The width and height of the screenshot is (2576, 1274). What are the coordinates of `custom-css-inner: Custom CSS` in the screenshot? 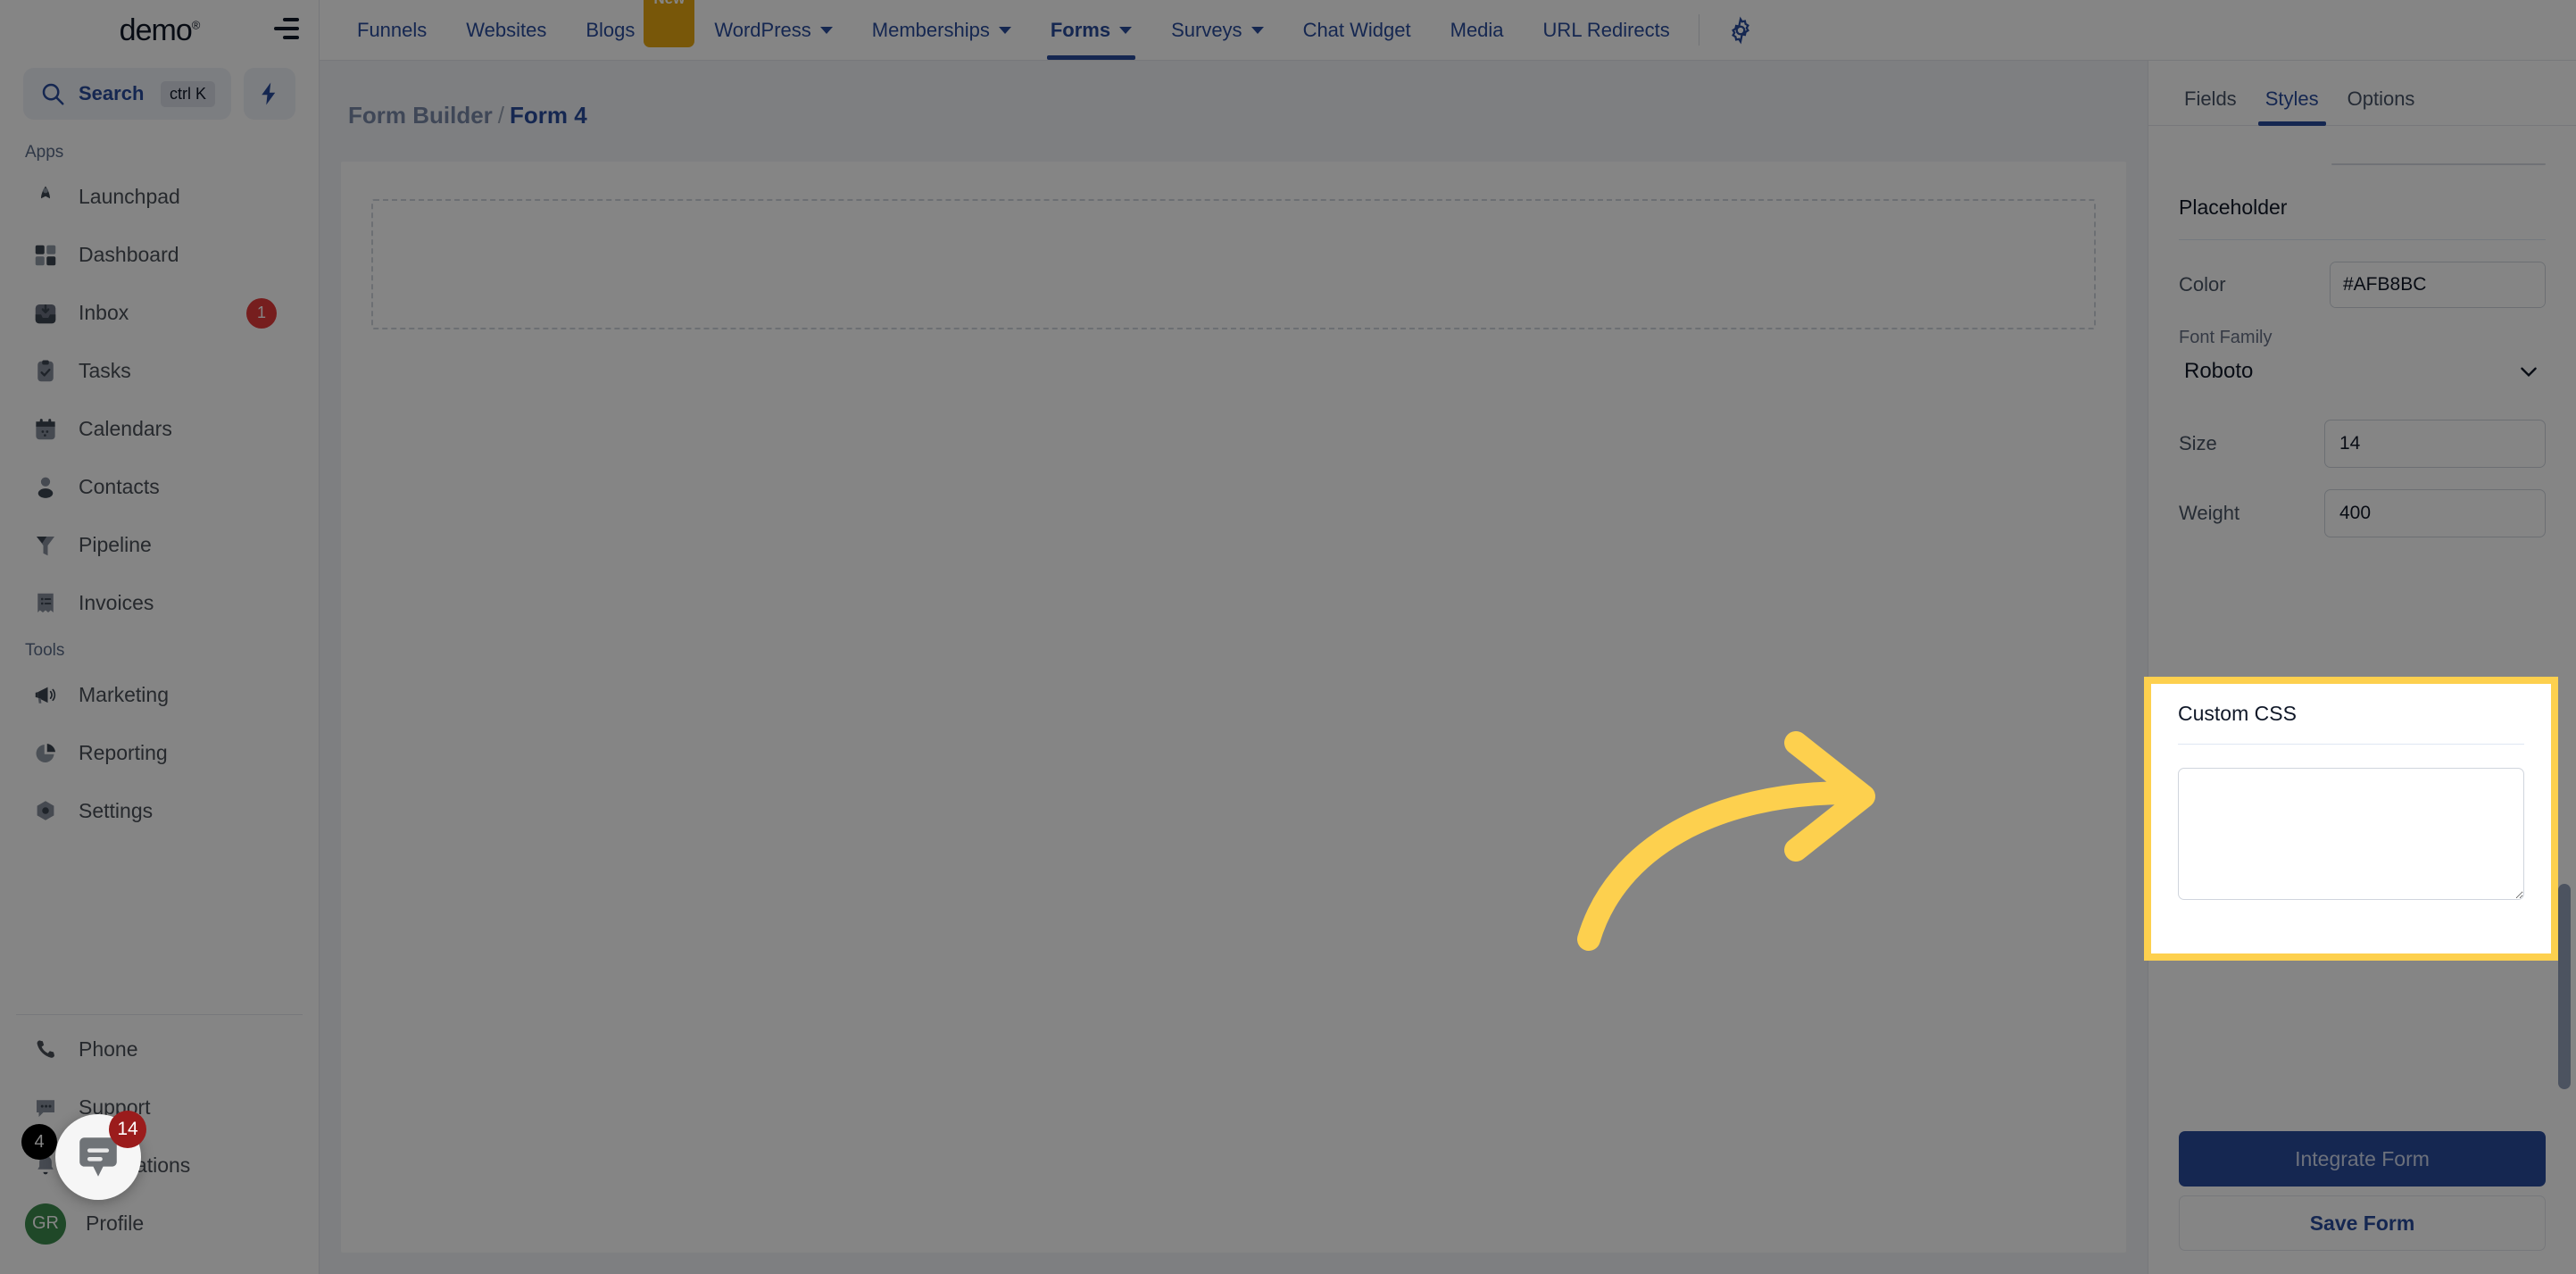 It's located at (2351, 801).